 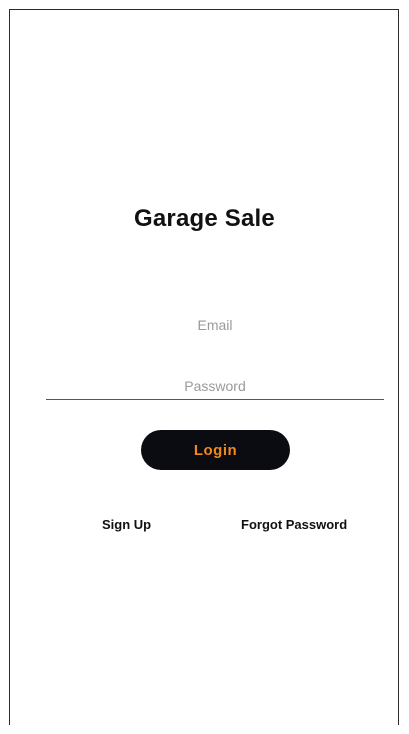 What do you see at coordinates (215, 325) in the screenshot?
I see `email-field` at bounding box center [215, 325].